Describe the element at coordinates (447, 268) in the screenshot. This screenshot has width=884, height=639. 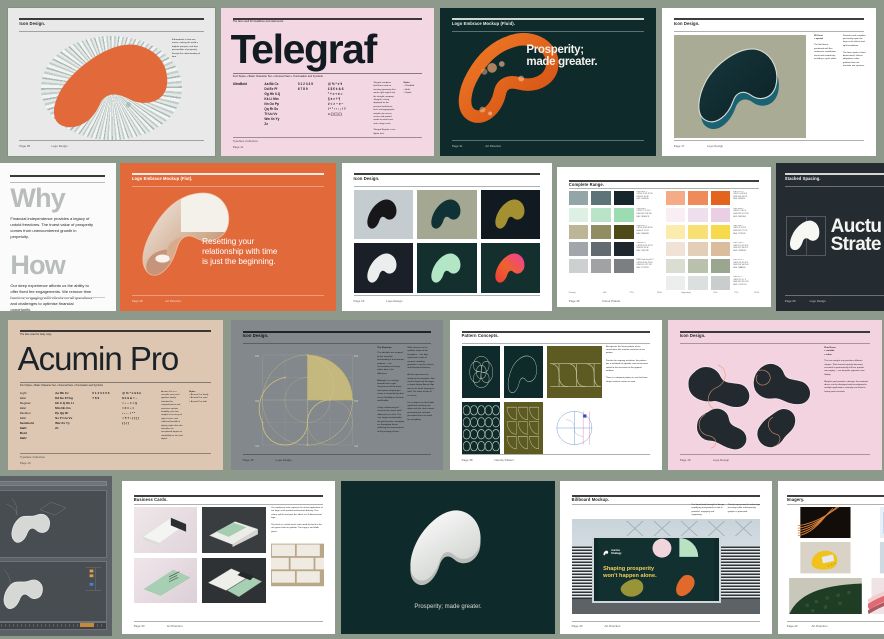
I see `icon-variant-mint-on-green` at that location.